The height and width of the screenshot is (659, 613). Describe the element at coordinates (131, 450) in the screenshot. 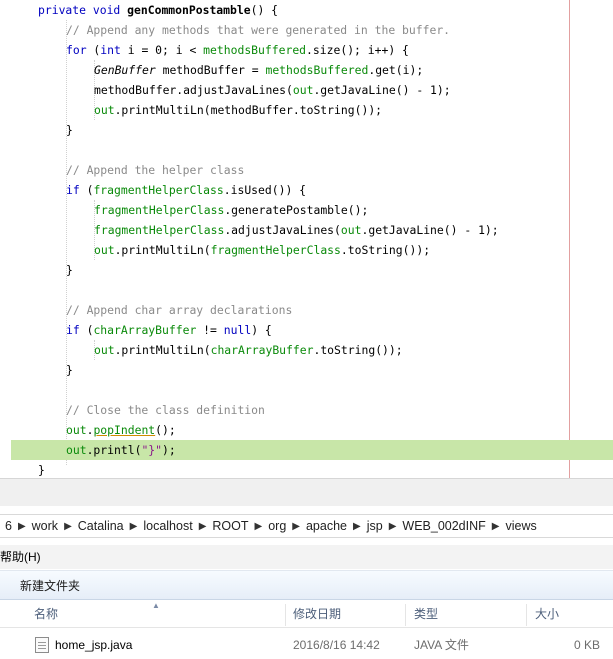

I see `code-token: l` at that location.